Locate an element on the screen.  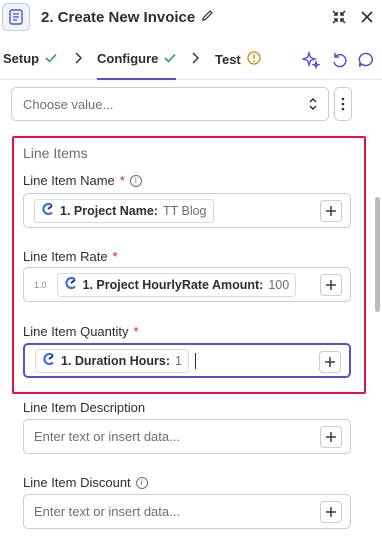
warning-icon is located at coordinates (254, 59).